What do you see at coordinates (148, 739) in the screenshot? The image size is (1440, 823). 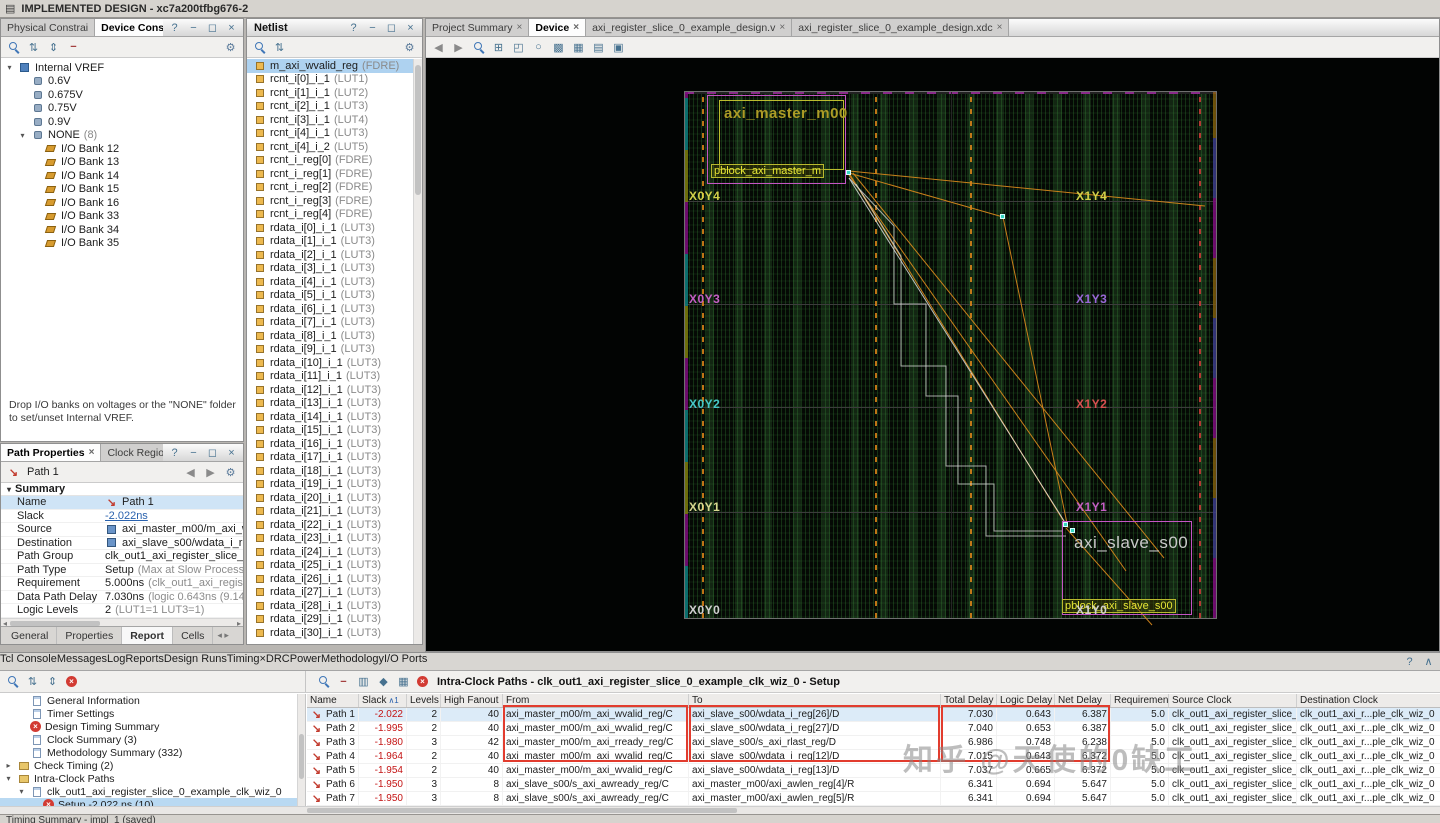 I see `tree-item-clock-summary-3: Clock Summary (3)` at bounding box center [148, 739].